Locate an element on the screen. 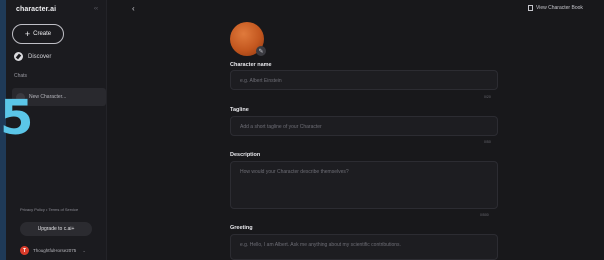  create-label: Create is located at coordinates (42, 34).